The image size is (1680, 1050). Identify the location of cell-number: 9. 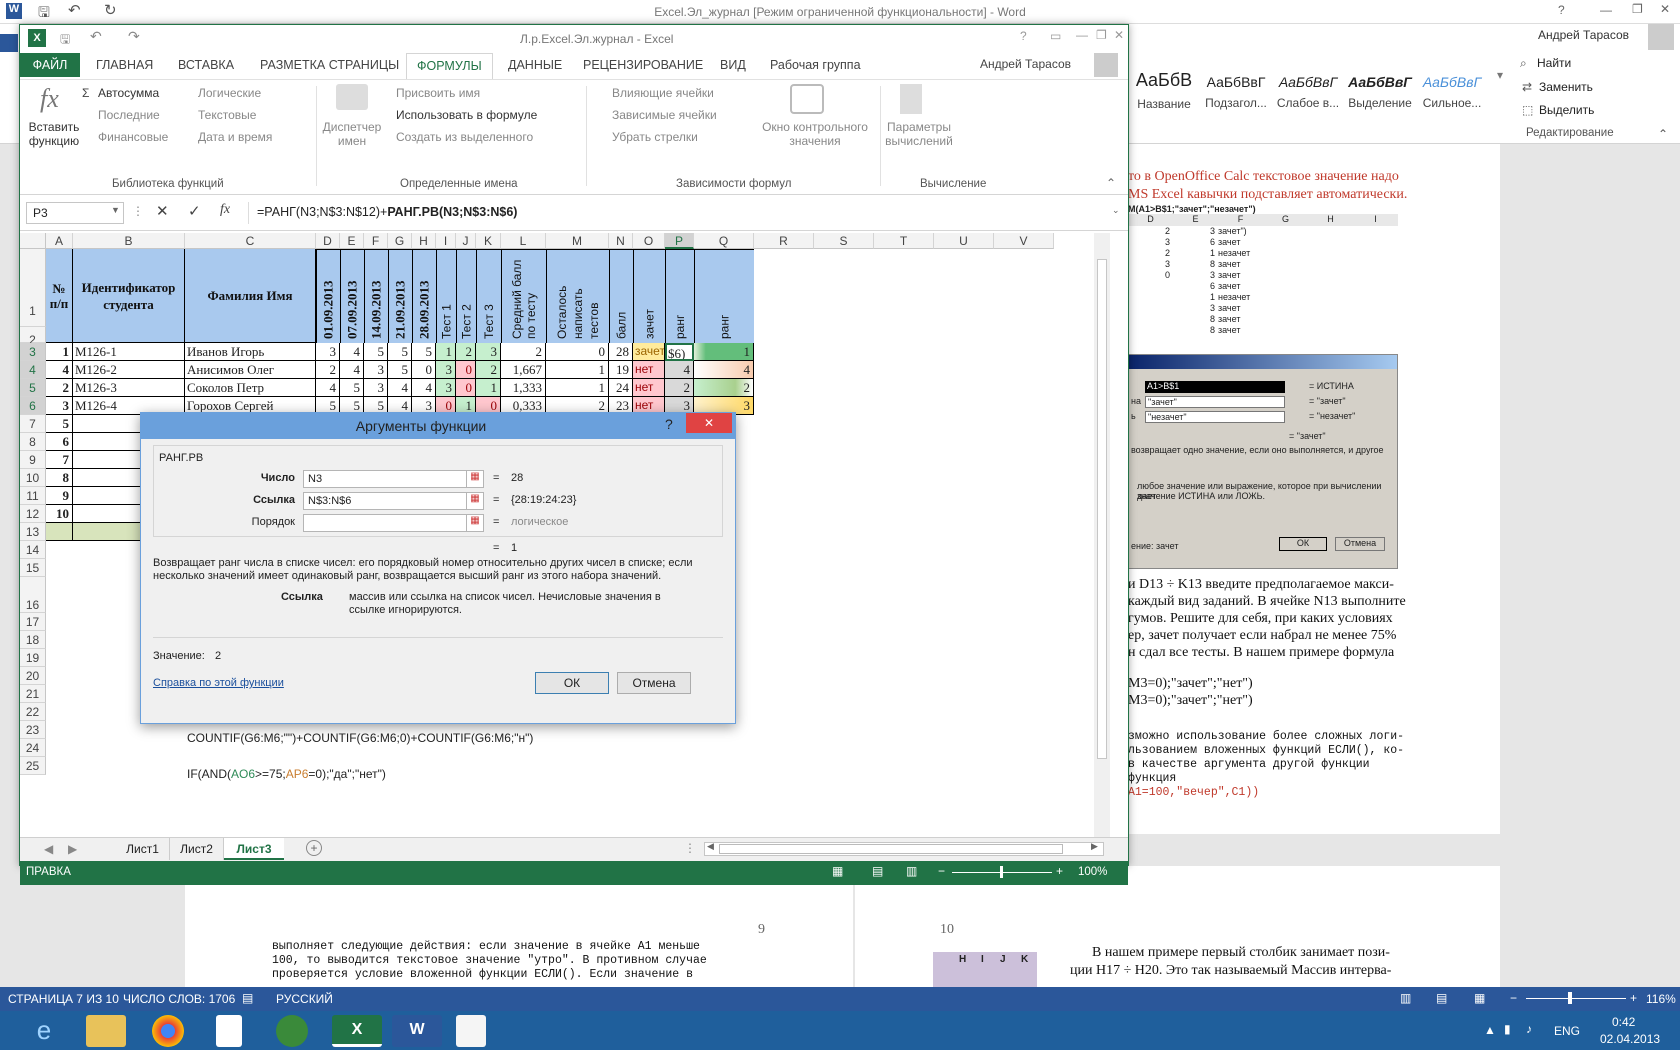
(59, 496).